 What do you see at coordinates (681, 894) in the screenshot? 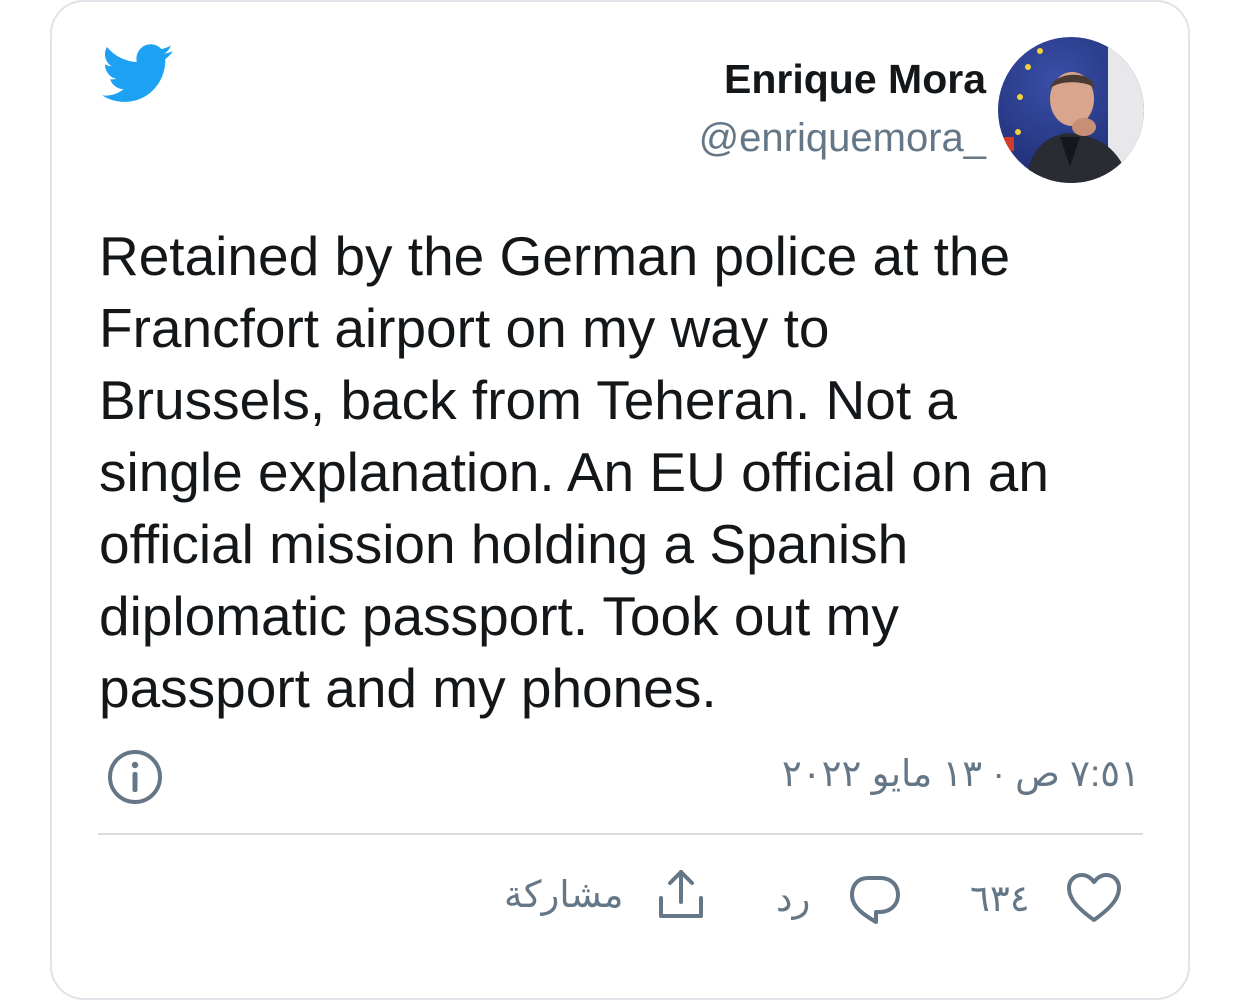
I see `share-icon` at bounding box center [681, 894].